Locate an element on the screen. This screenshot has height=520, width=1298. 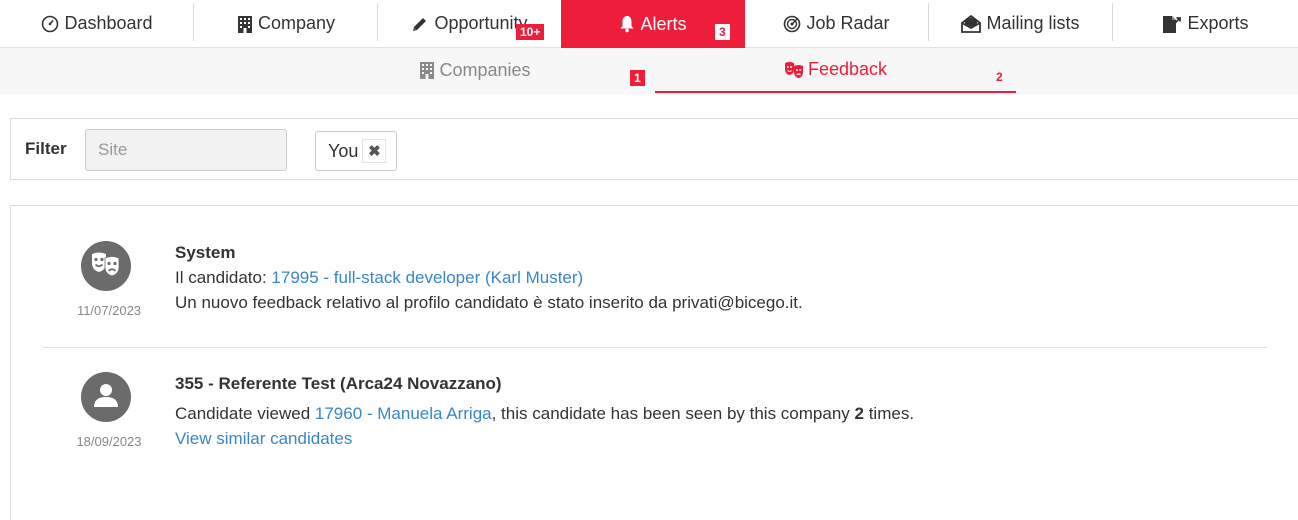
user-icon is located at coordinates (106, 397).